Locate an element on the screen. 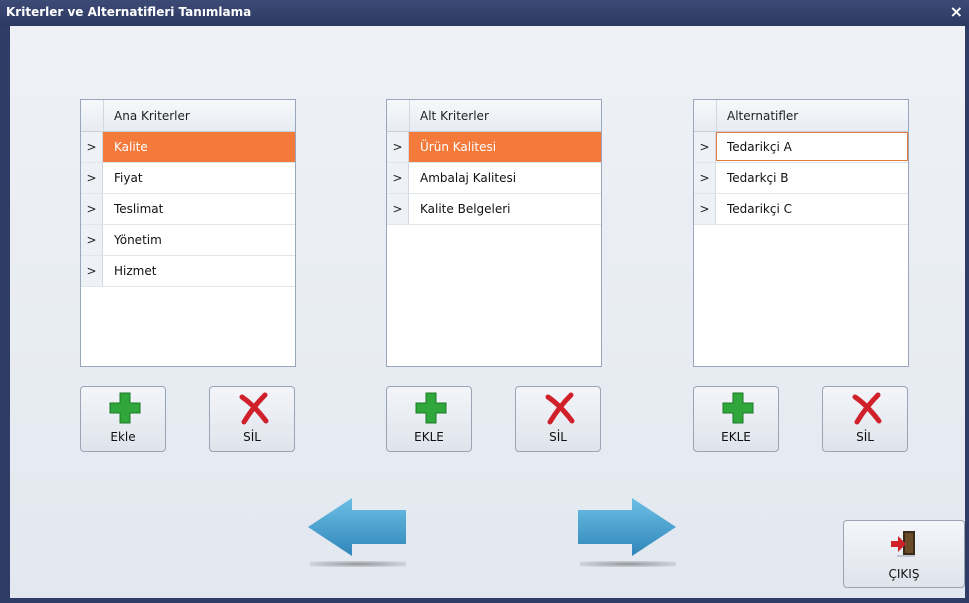 The image size is (969, 603). arrow-left-icon is located at coordinates (358, 527).